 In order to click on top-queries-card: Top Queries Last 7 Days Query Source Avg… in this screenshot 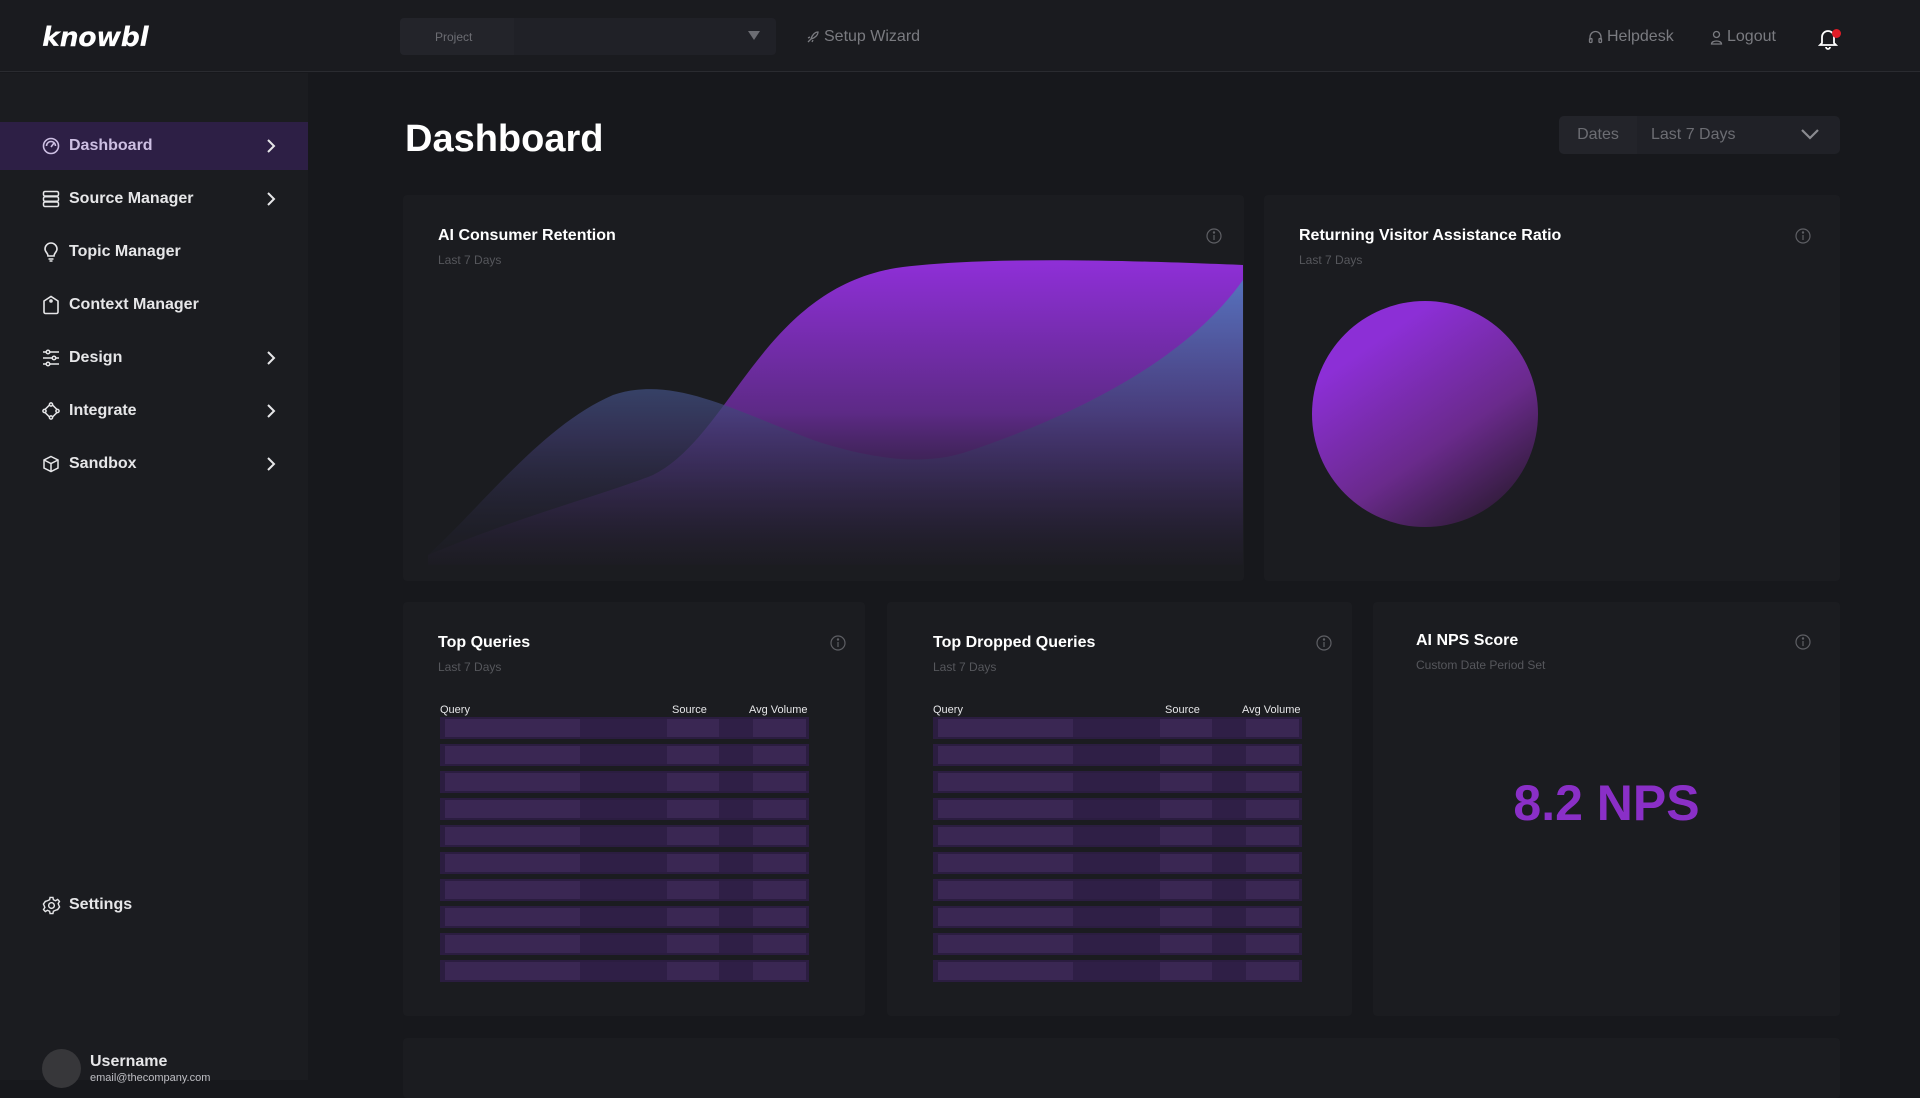, I will do `click(634, 809)`.